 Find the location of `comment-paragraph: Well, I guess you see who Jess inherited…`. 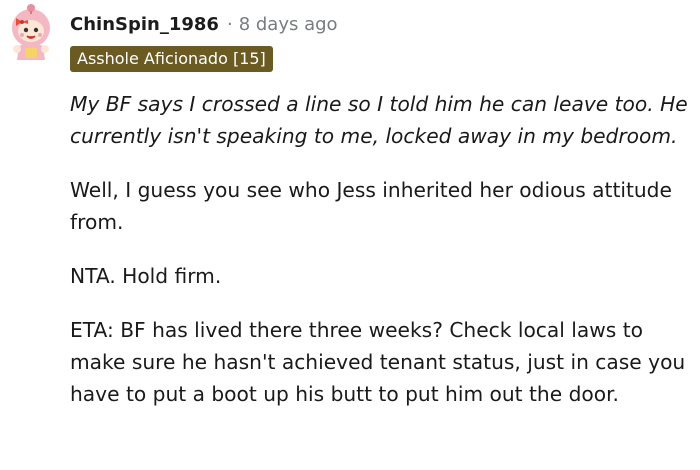

comment-paragraph: Well, I guess you see who Jess inherited… is located at coordinates (371, 206).